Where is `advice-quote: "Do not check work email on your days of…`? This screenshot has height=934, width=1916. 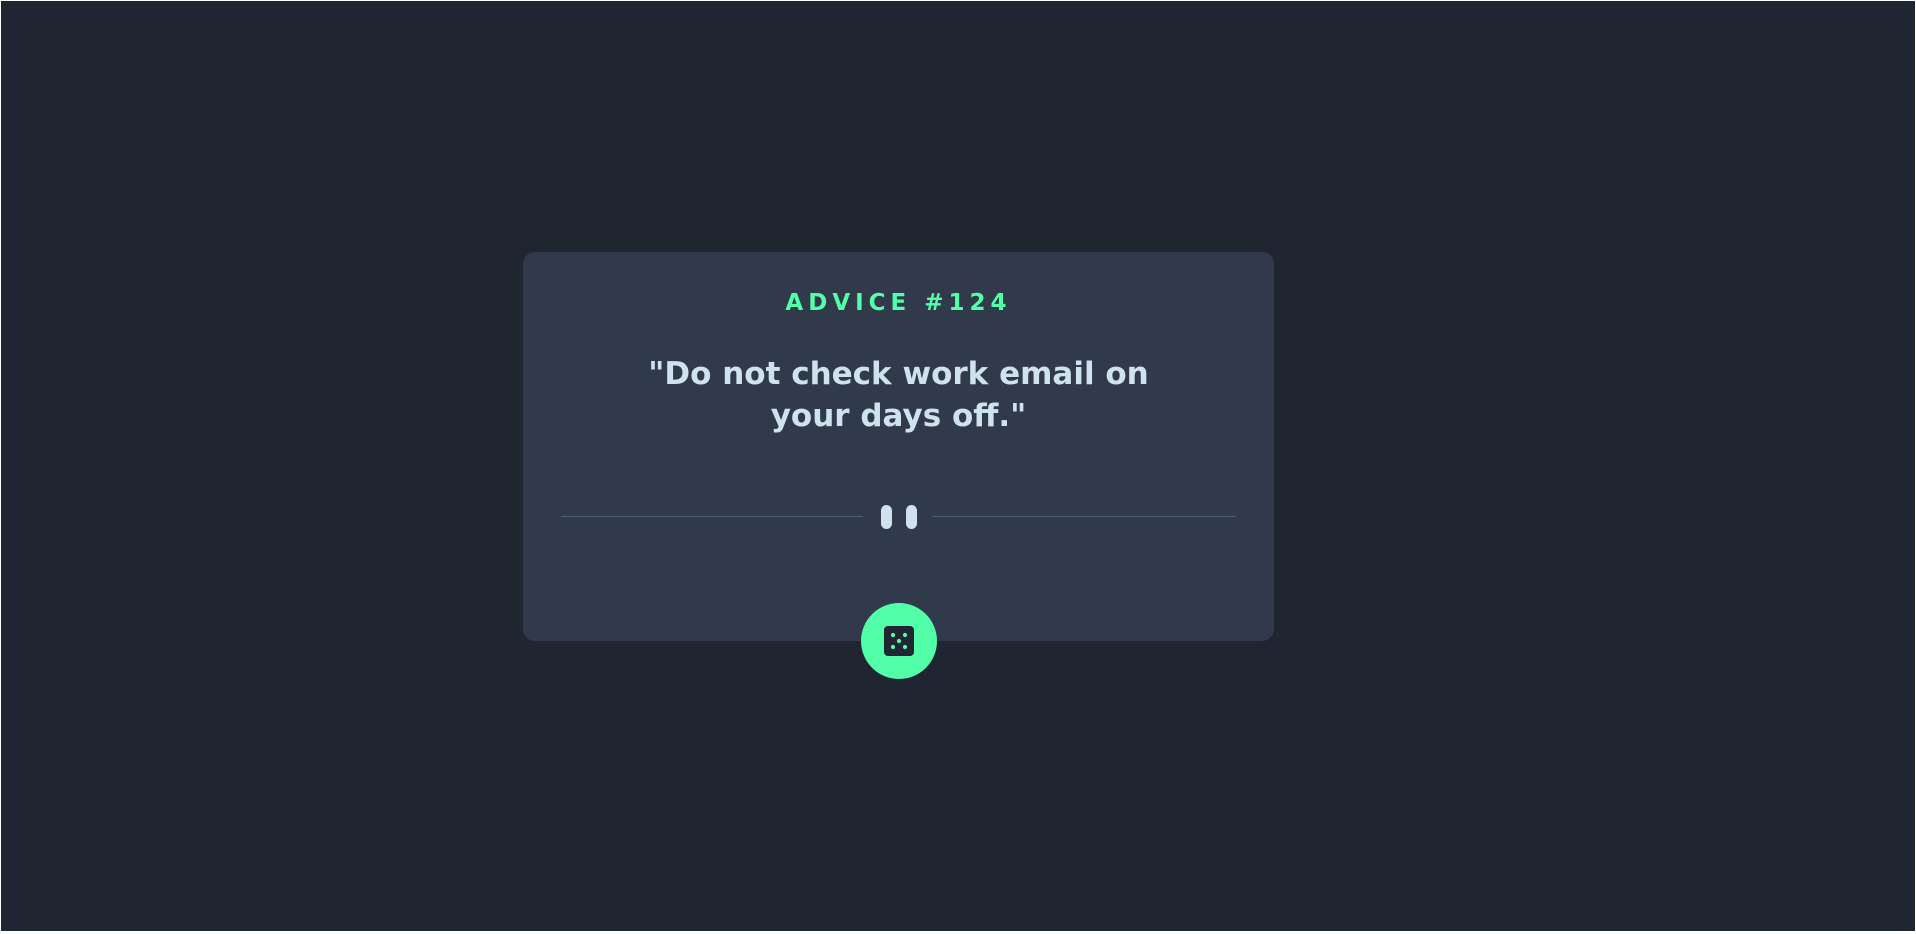
advice-quote: "Do not check work email on your days of… is located at coordinates (898, 395).